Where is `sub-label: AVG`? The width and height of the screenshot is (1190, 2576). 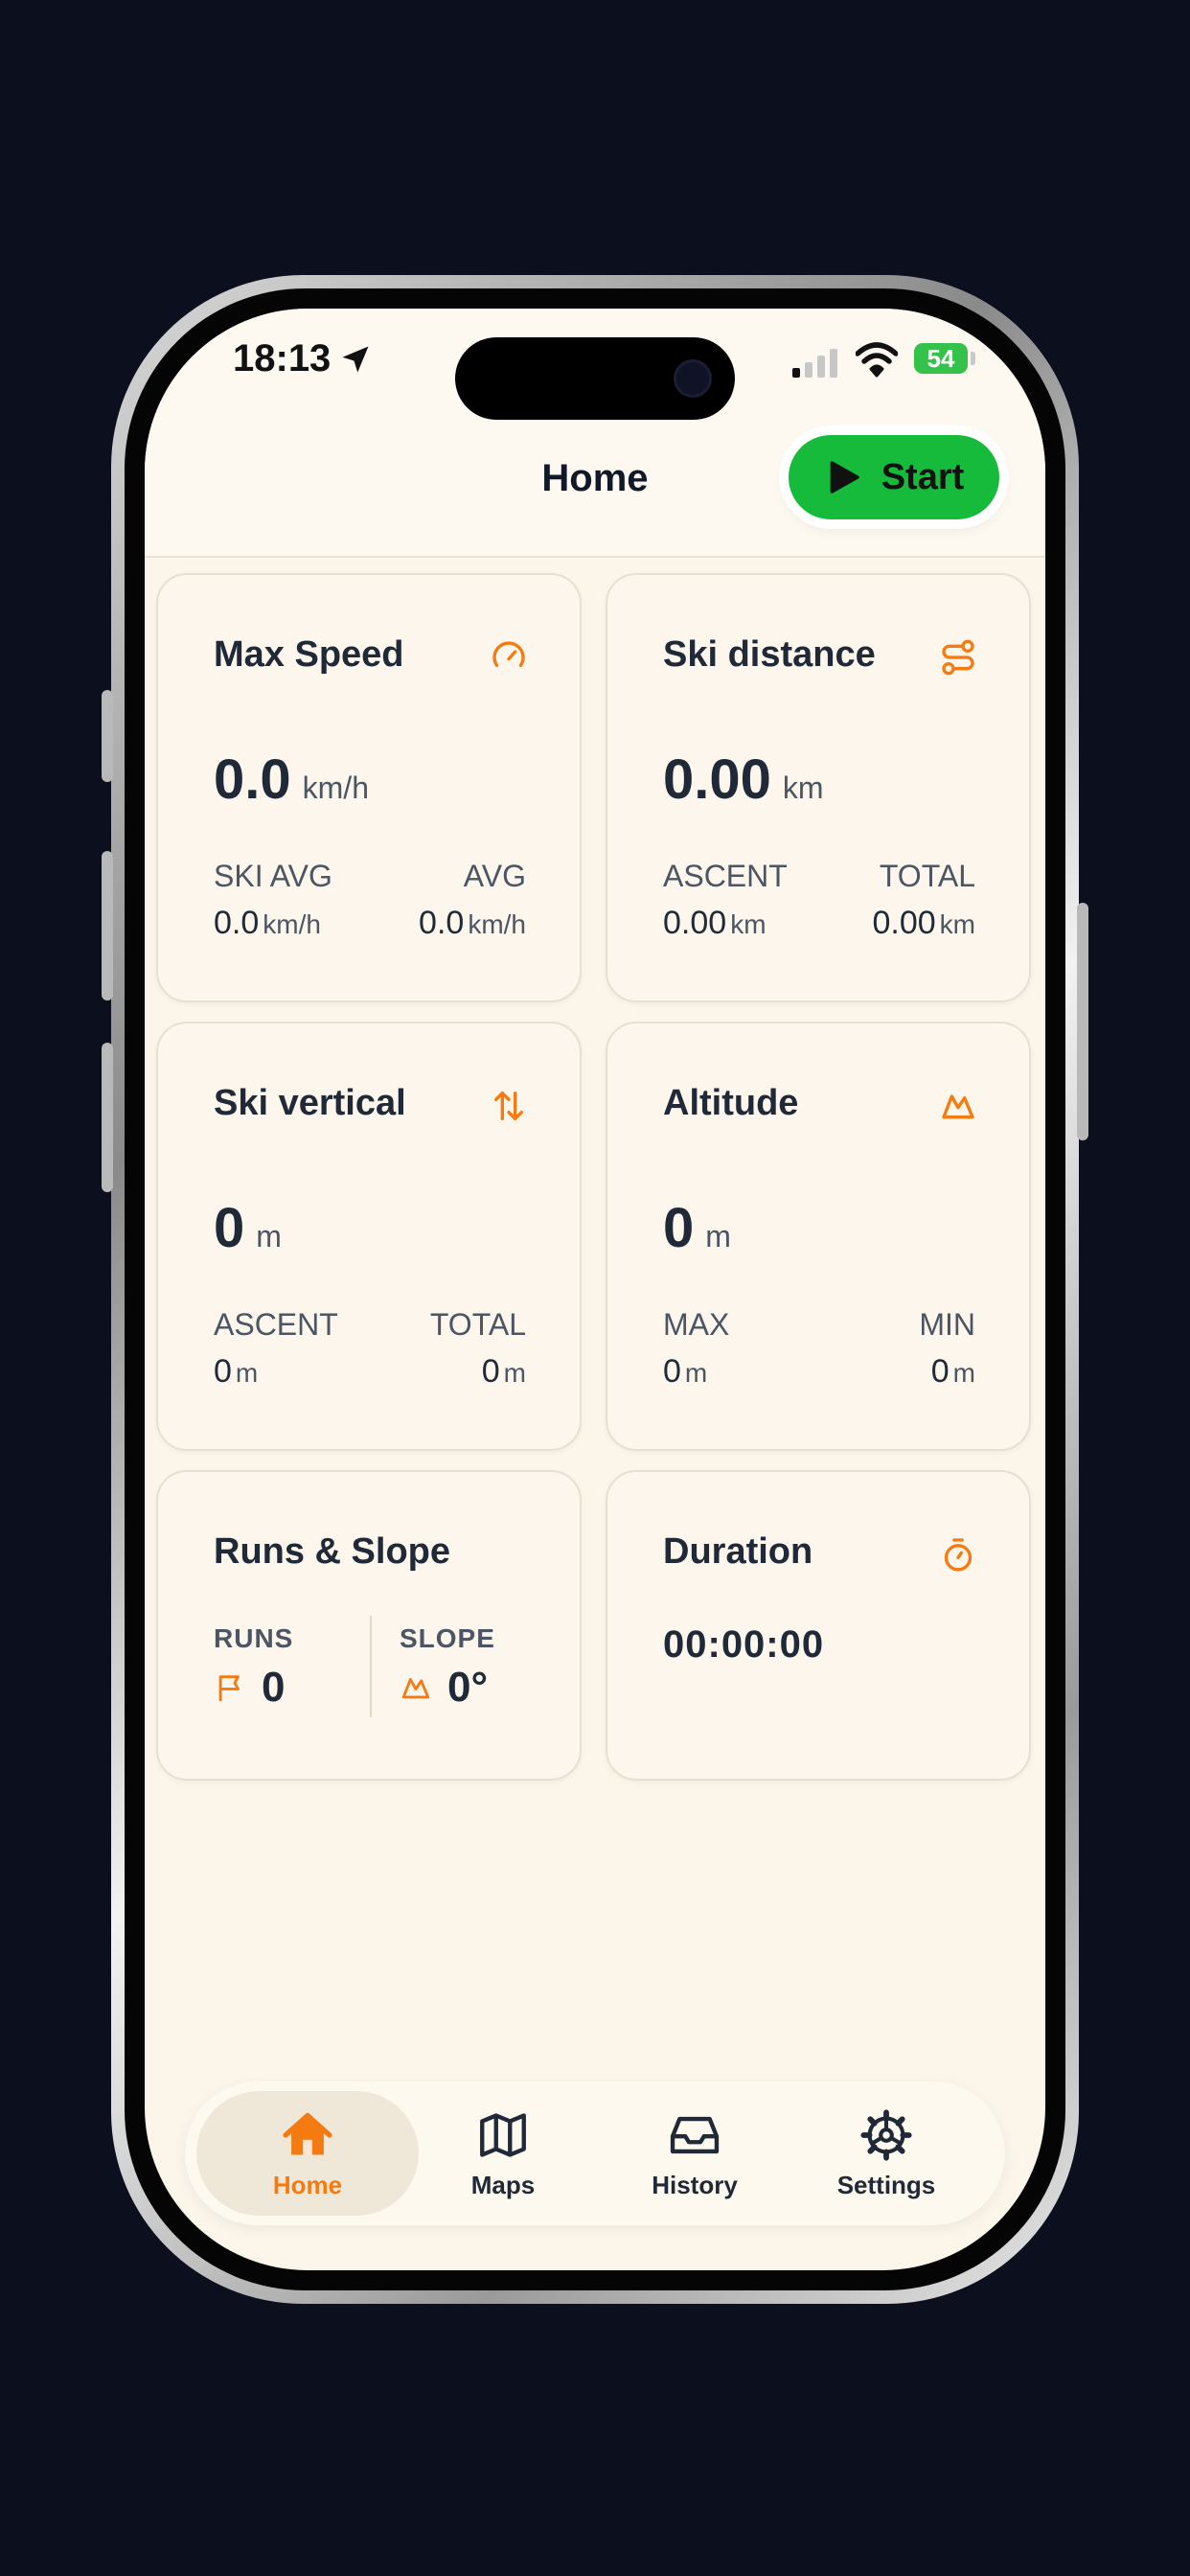
sub-label: AVG is located at coordinates (495, 876).